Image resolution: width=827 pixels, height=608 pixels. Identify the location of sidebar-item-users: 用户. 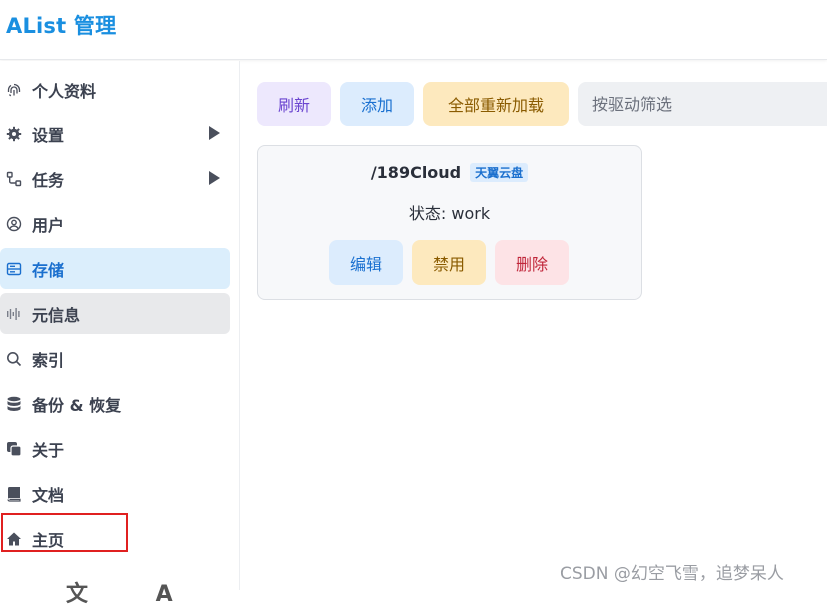
(115, 223).